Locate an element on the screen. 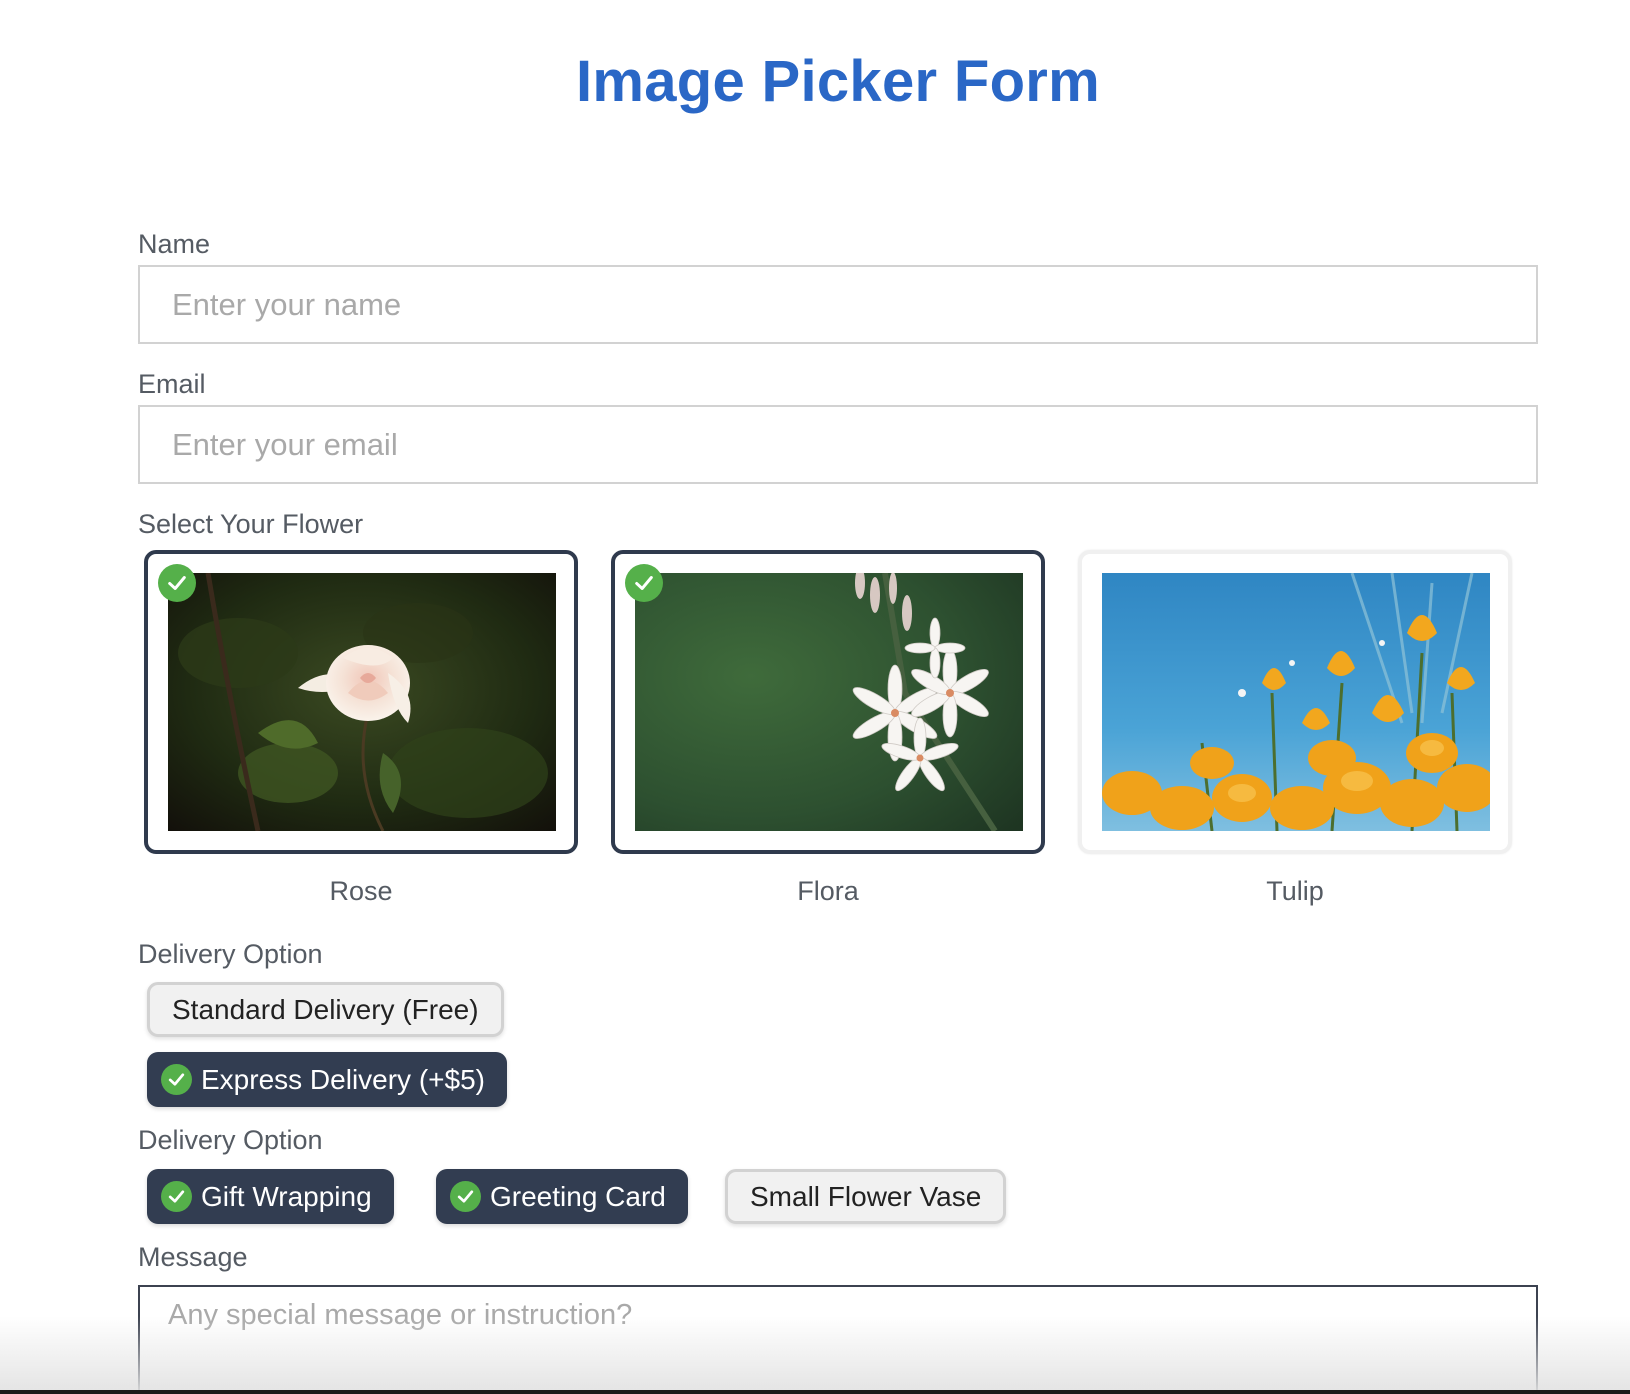  greeting-card-label: Greeting Card is located at coordinates (578, 1196).